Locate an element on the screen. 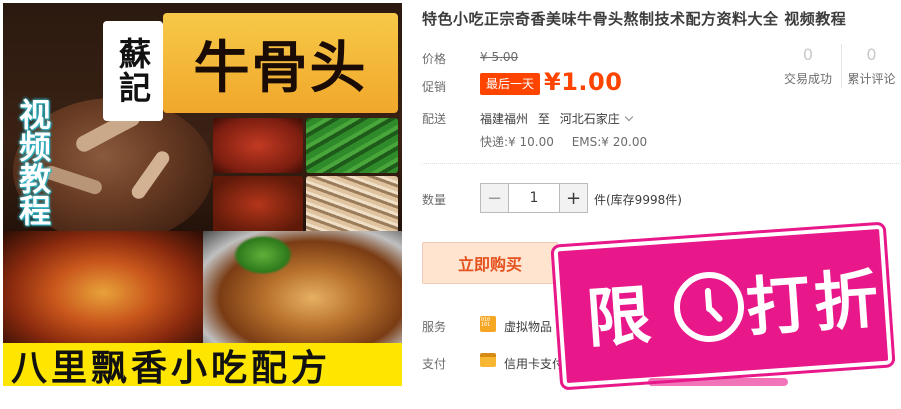 The height and width of the screenshot is (409, 901). divider is located at coordinates (661, 163).